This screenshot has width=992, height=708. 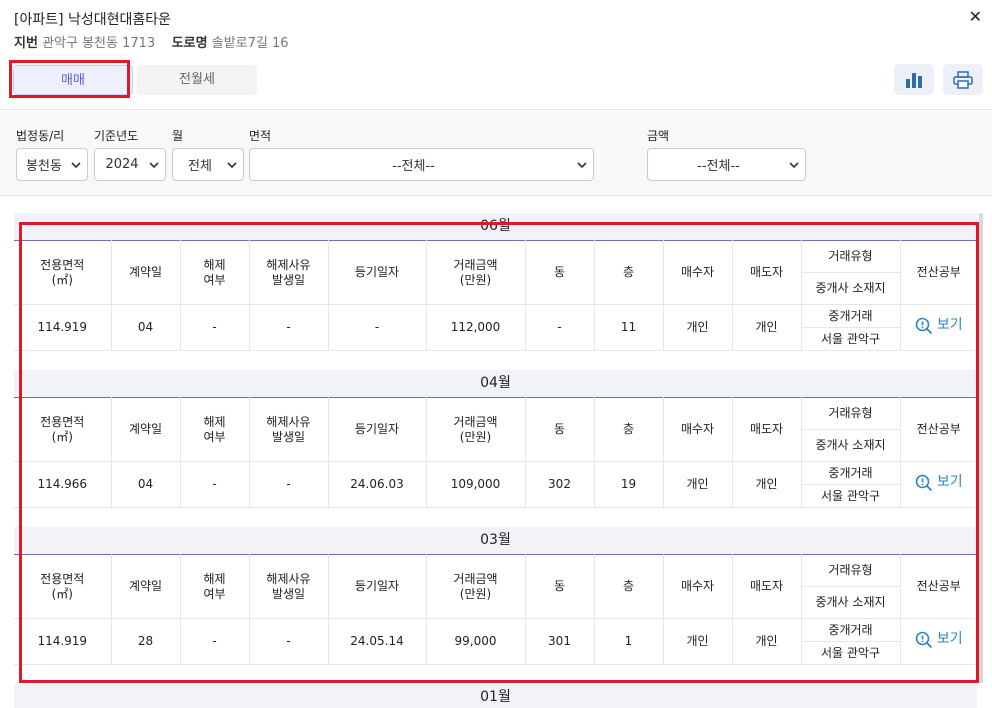 What do you see at coordinates (975, 16) in the screenshot?
I see `close-icon: ✕` at bounding box center [975, 16].